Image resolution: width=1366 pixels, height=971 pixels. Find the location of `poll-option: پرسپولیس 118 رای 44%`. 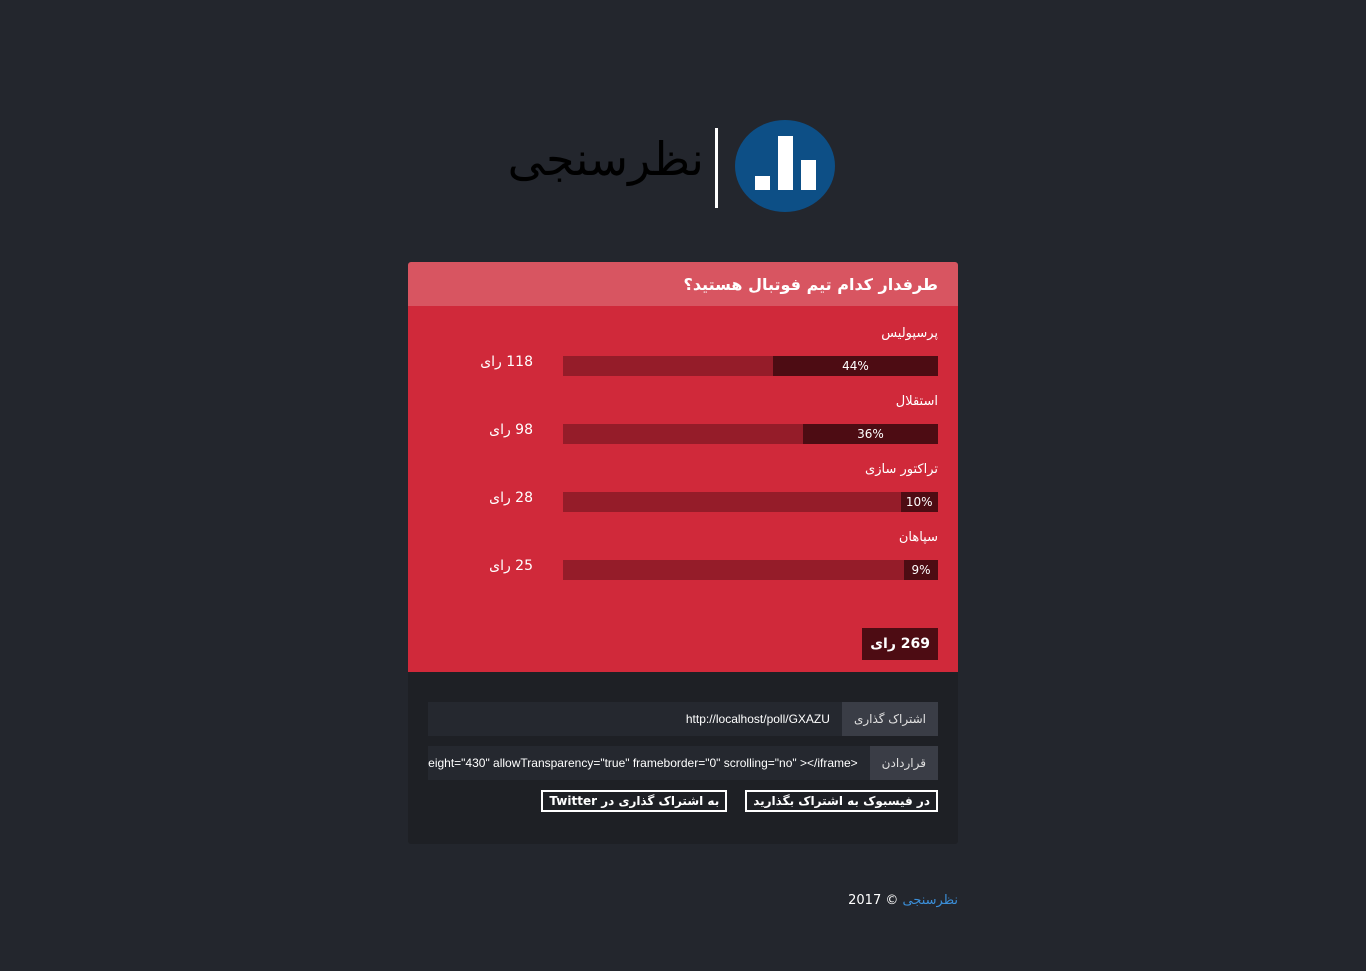

poll-option: پرسپولیس 118 رای 44% is located at coordinates (683, 356).